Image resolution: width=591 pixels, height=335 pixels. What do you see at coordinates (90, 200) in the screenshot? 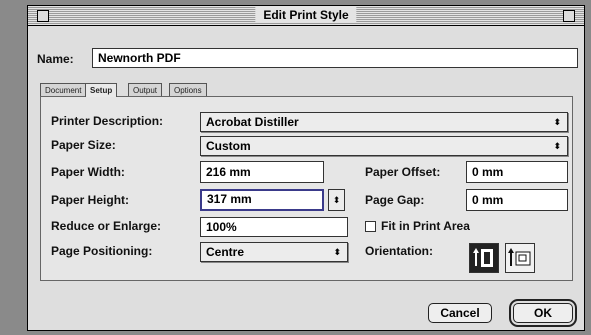
I see `paper-height-label: Paper Height:` at bounding box center [90, 200].